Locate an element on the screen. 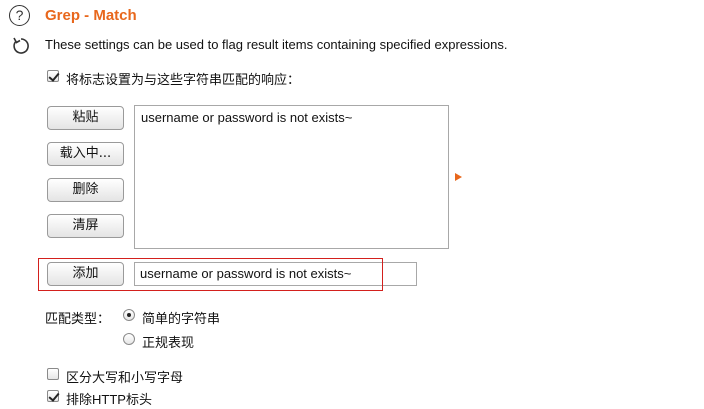 This screenshot has height=409, width=704. exclude-http-headers-checkbox is located at coordinates (53, 396).